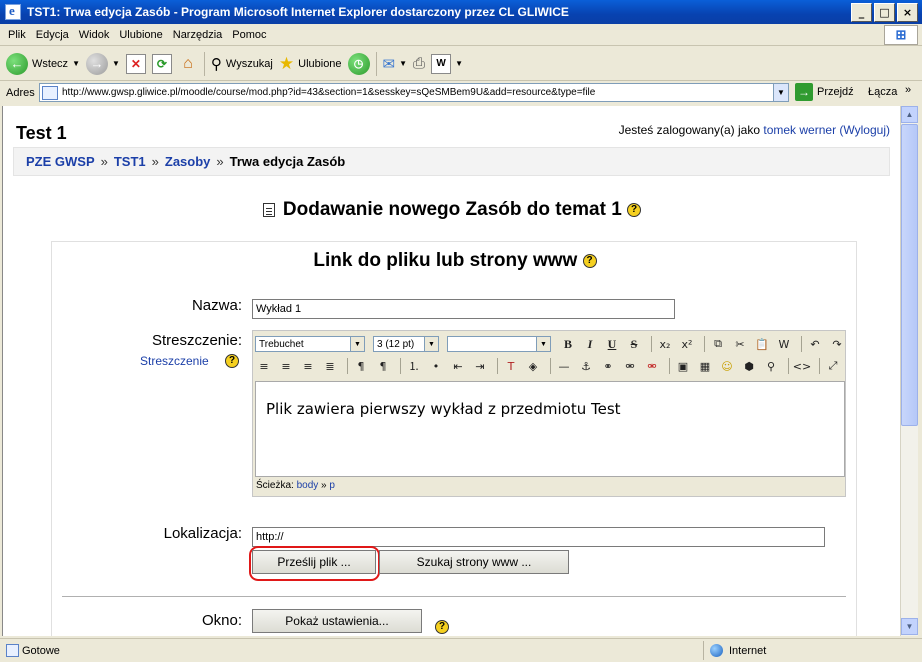 The width and height of the screenshot is (922, 662). I want to click on chevron-down-icon: ▼, so click(543, 344).